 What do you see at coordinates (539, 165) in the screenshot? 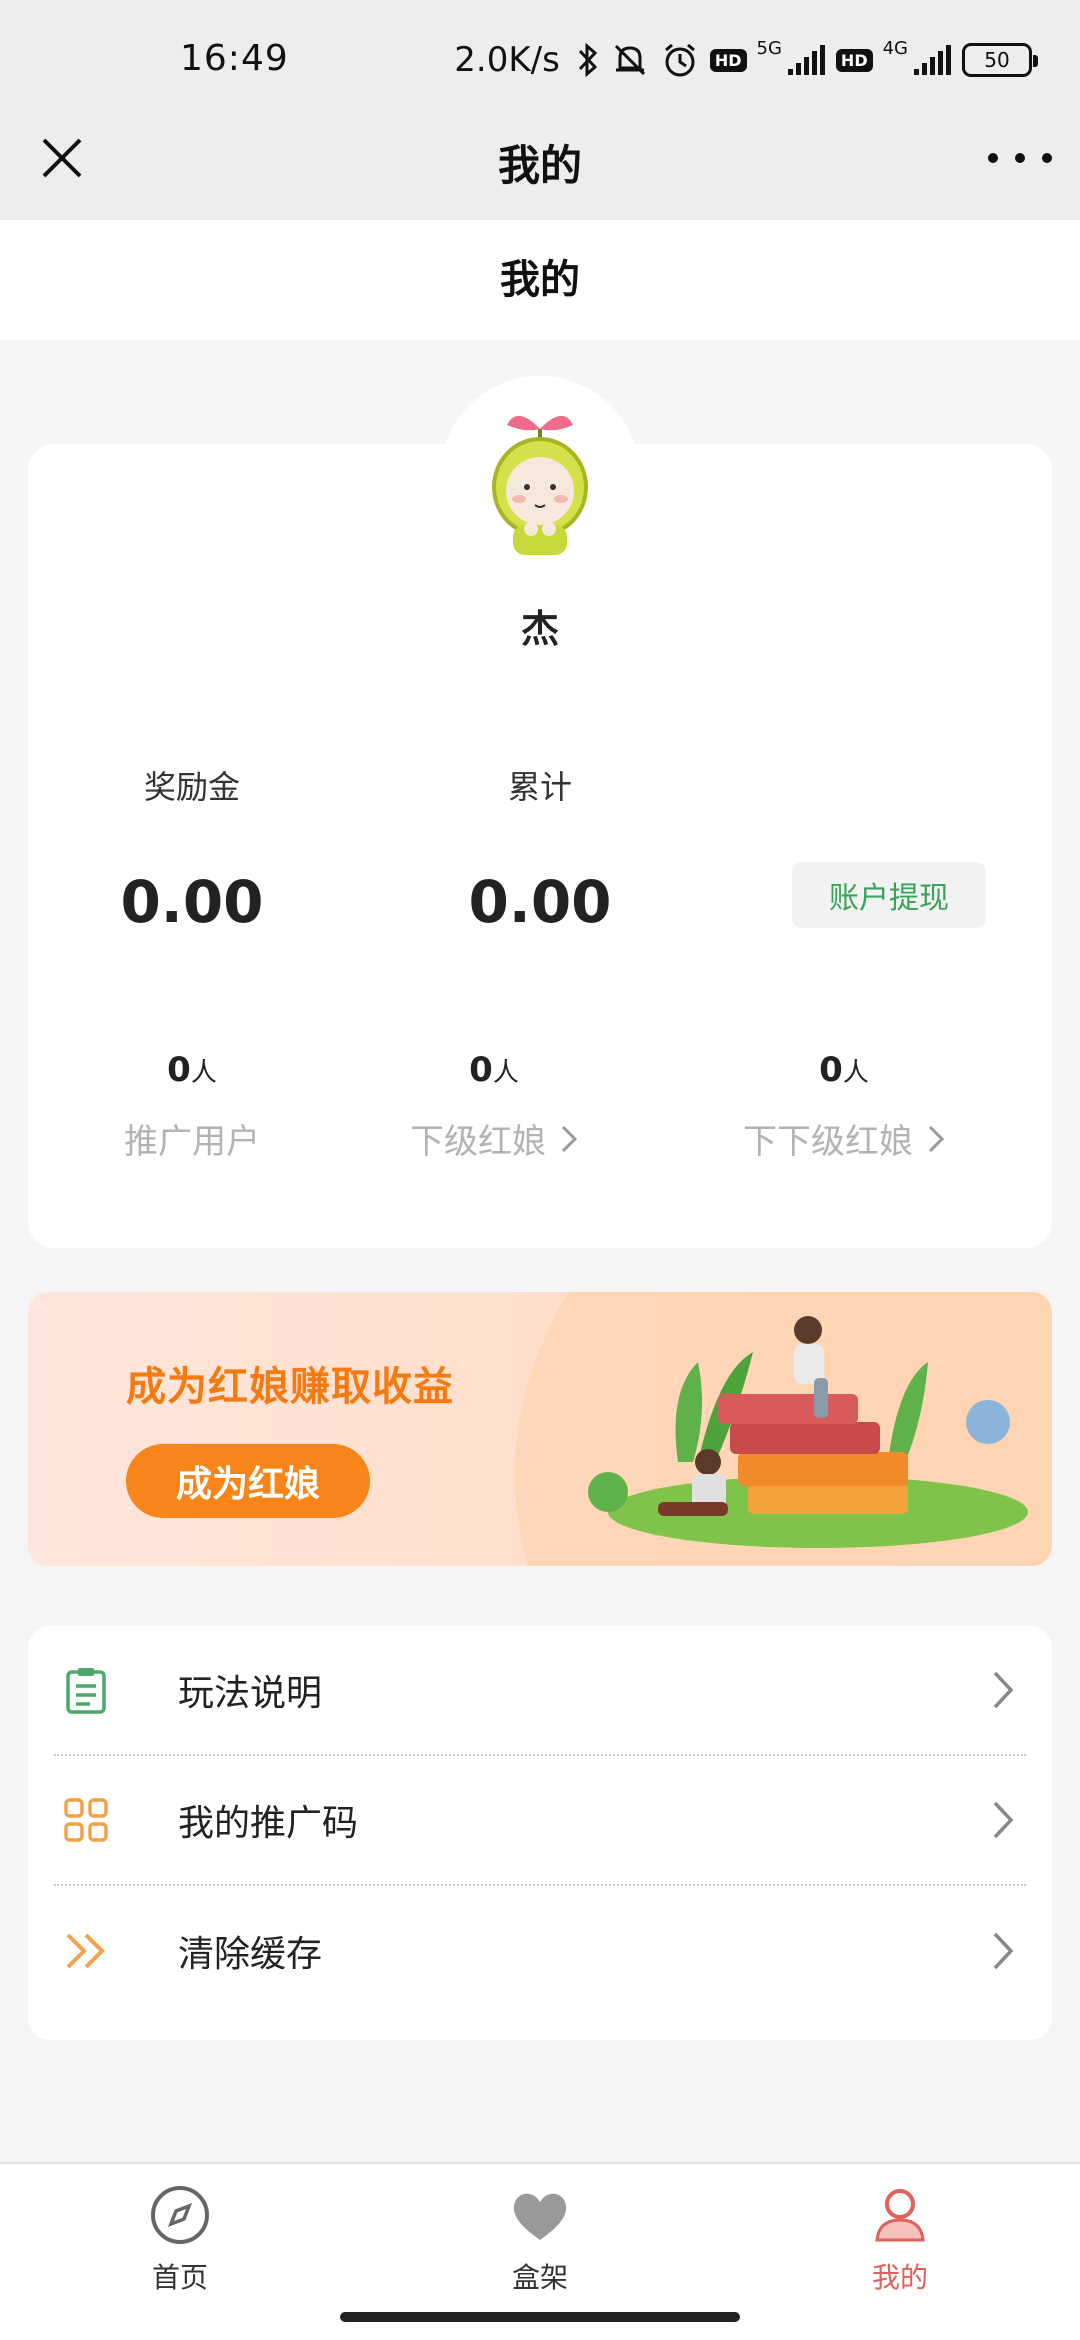
I see `header-title: 我的` at bounding box center [539, 165].